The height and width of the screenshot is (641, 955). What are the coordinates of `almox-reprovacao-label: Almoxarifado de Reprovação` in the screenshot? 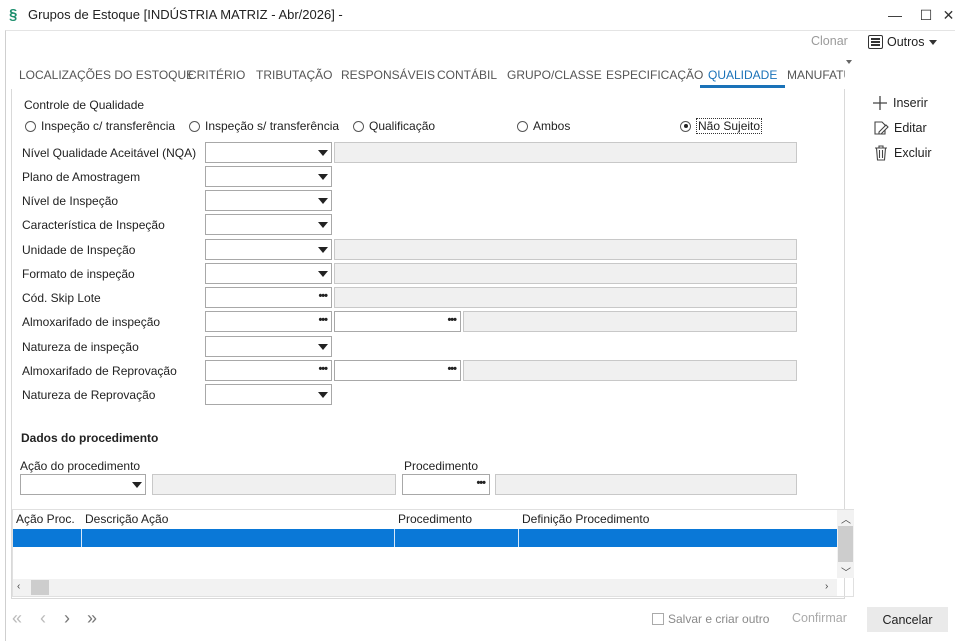 It's located at (99, 371).